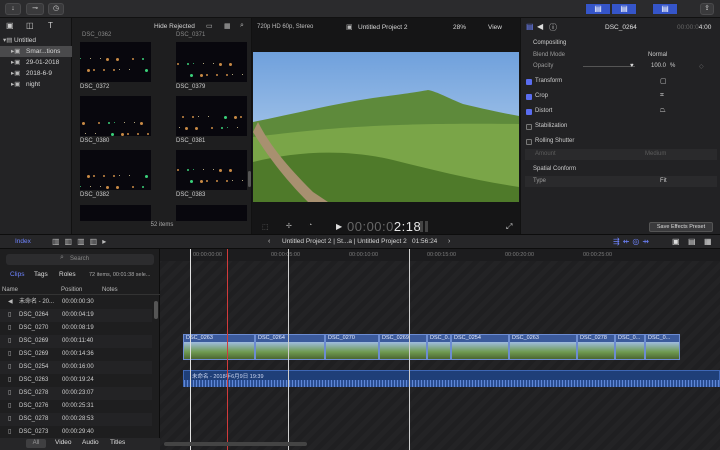 The image size is (720, 450). I want to click on video-clip: DSC_0270, so click(352, 347).